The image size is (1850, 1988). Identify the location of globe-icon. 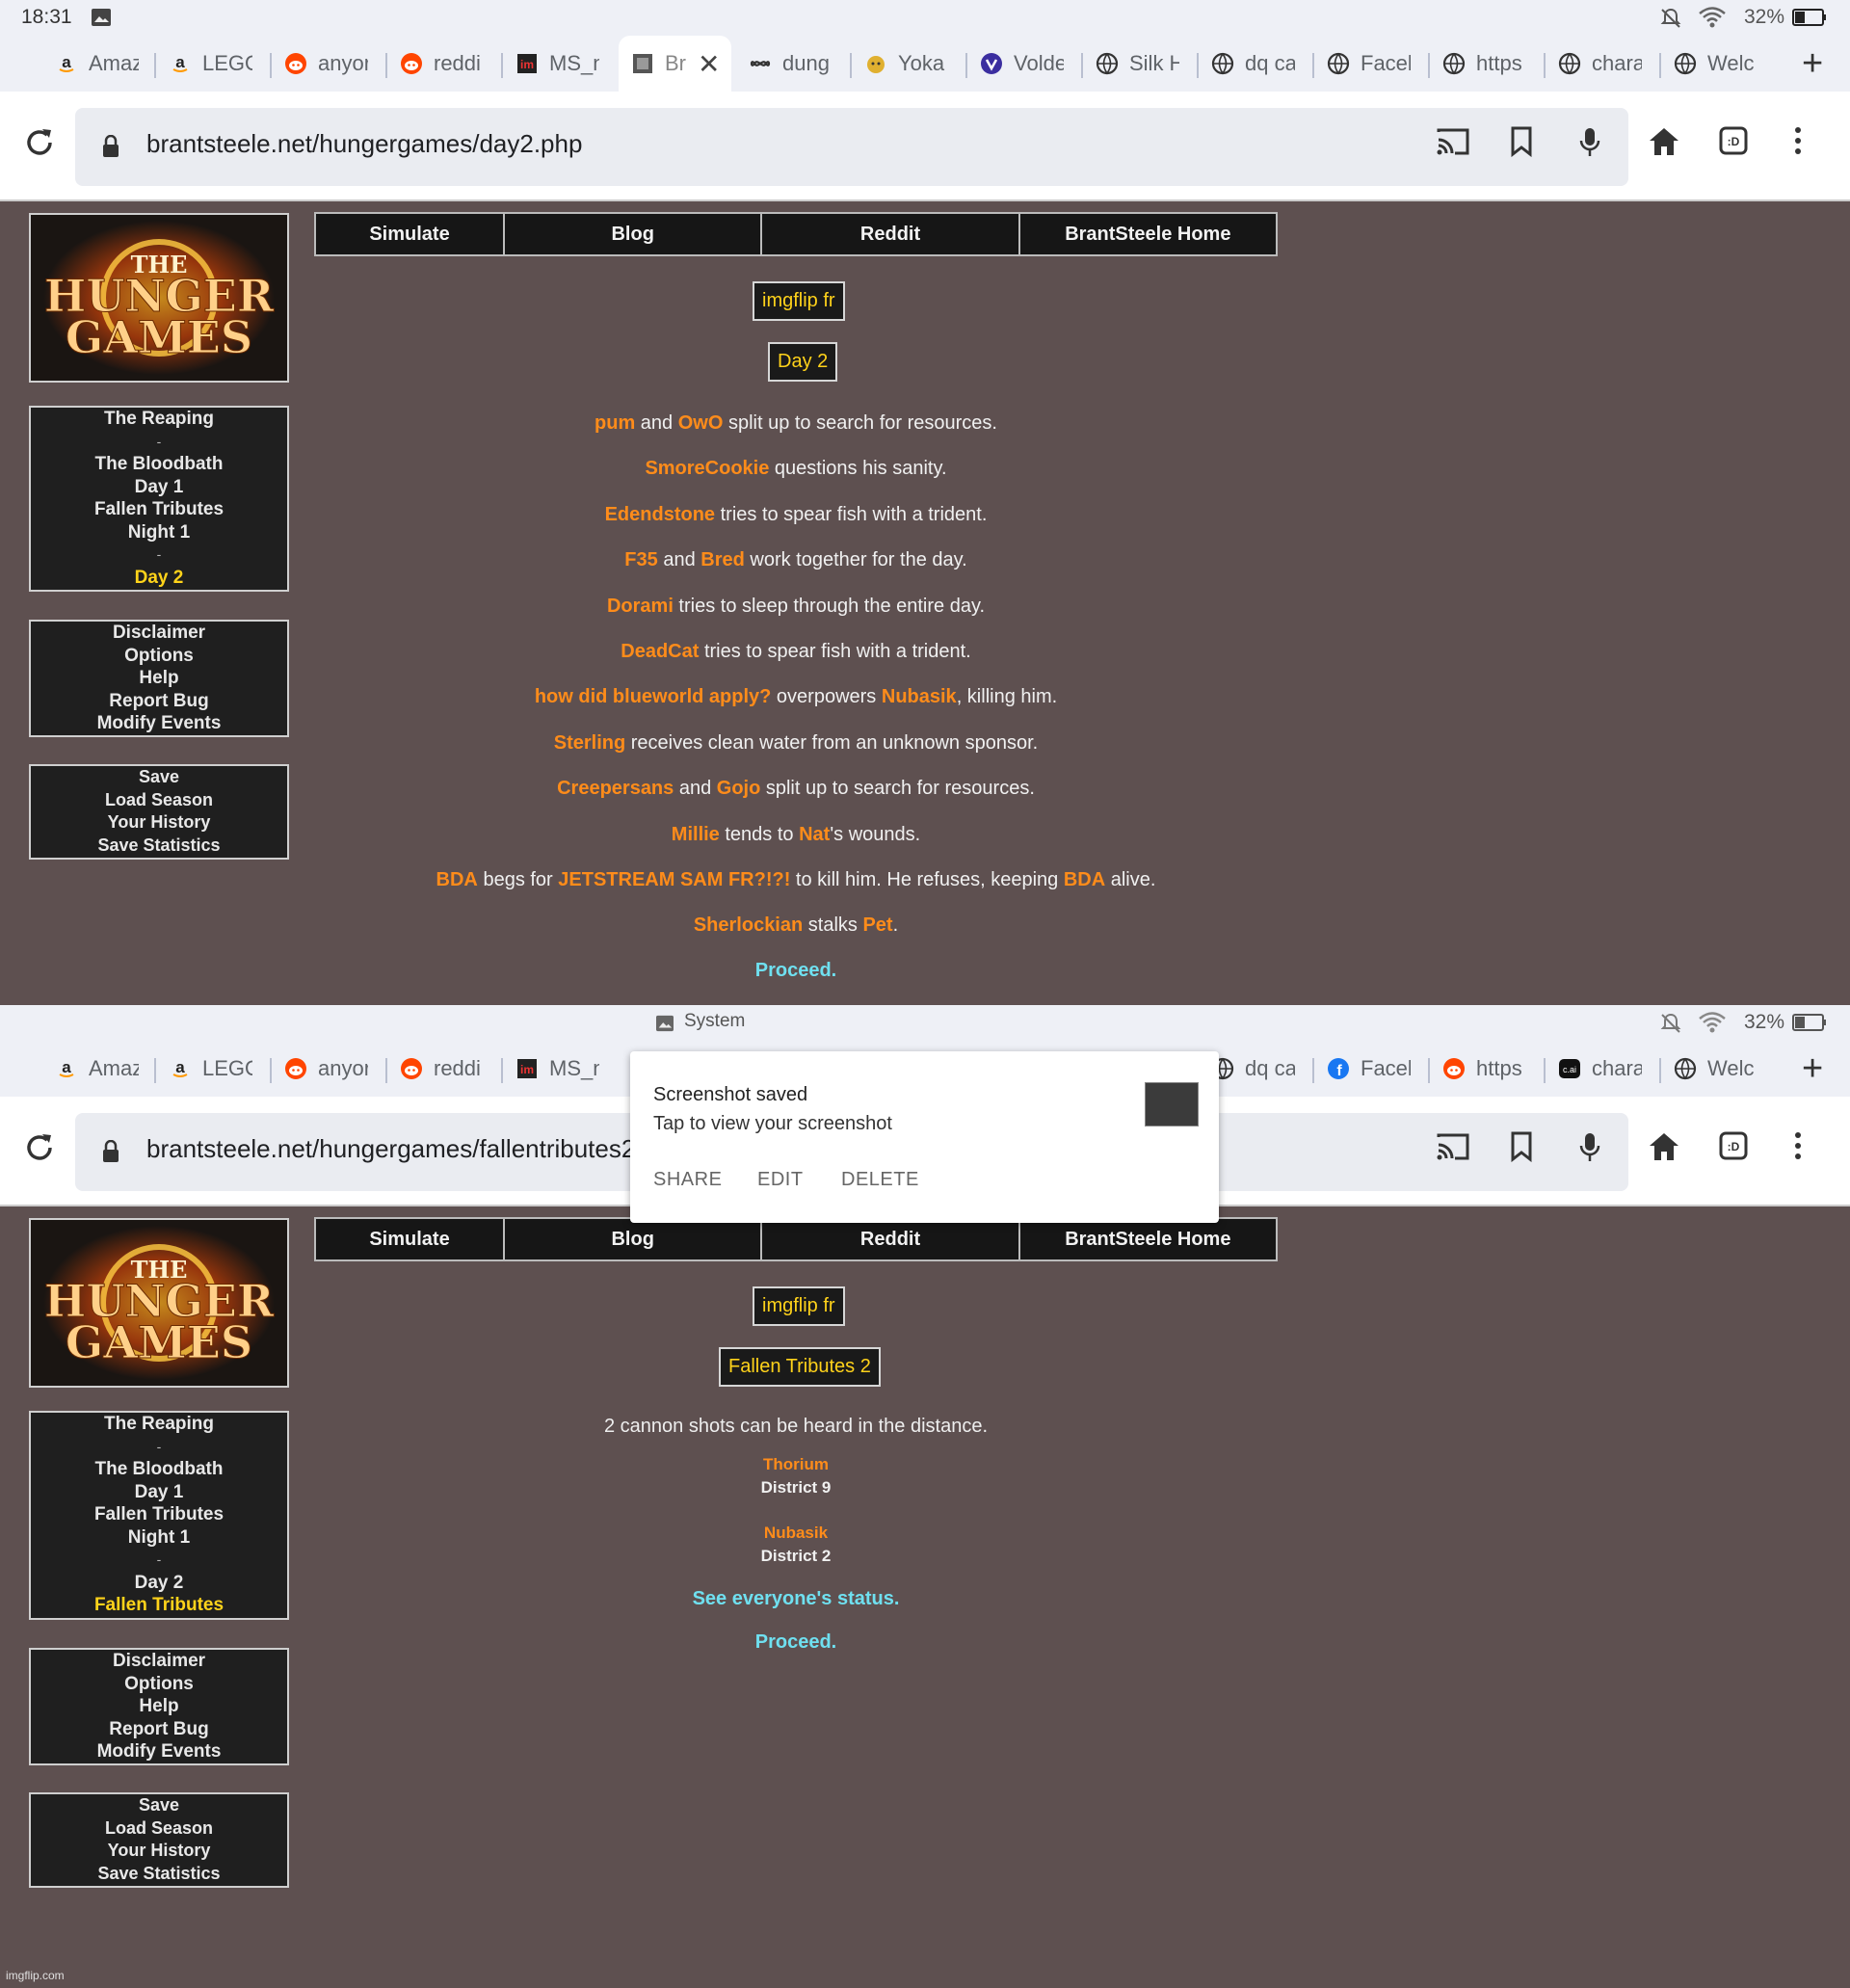
(1107, 63).